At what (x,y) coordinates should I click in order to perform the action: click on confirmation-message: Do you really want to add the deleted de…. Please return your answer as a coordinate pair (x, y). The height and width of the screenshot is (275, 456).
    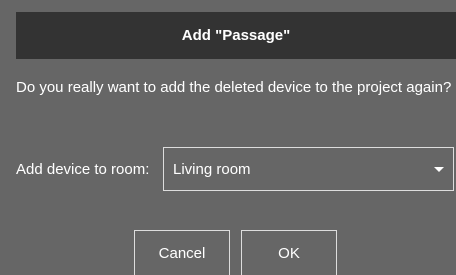
    Looking at the image, I should click on (234, 87).